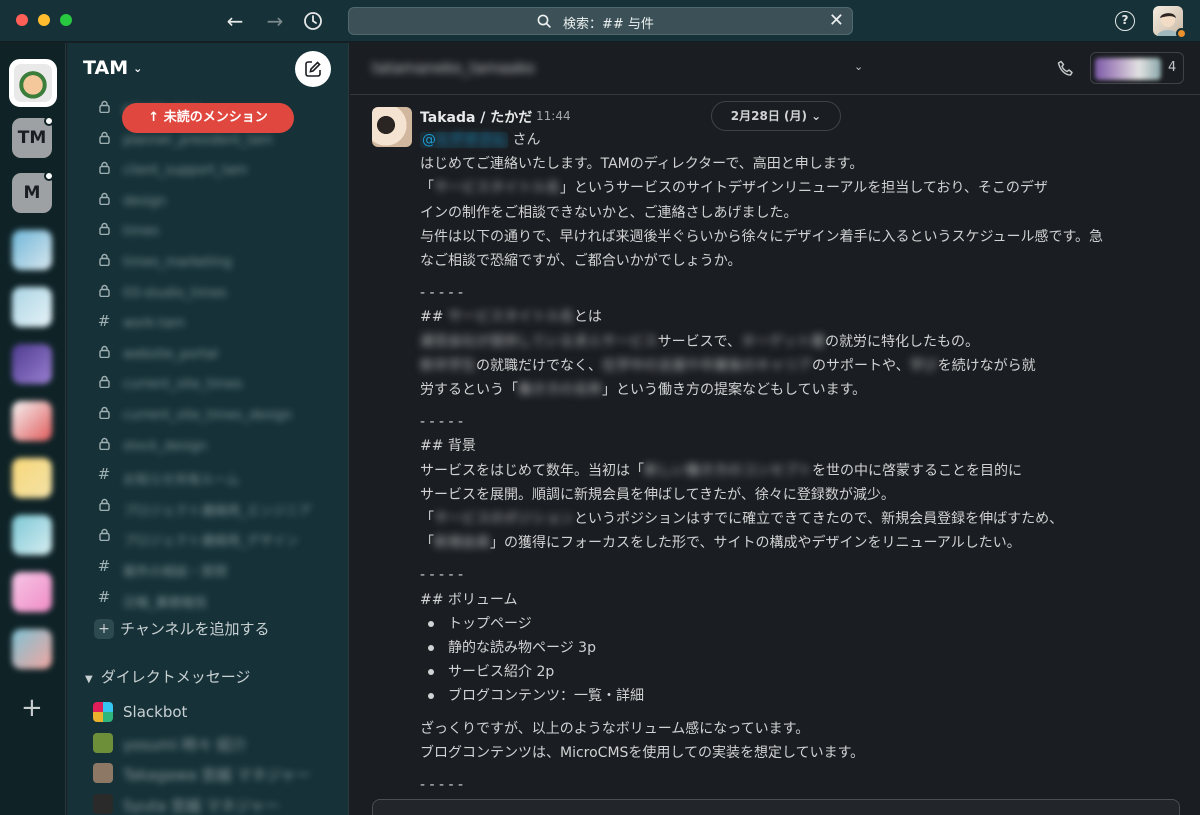  I want to click on sidebar-channel-name: stock_design, so click(165, 446).